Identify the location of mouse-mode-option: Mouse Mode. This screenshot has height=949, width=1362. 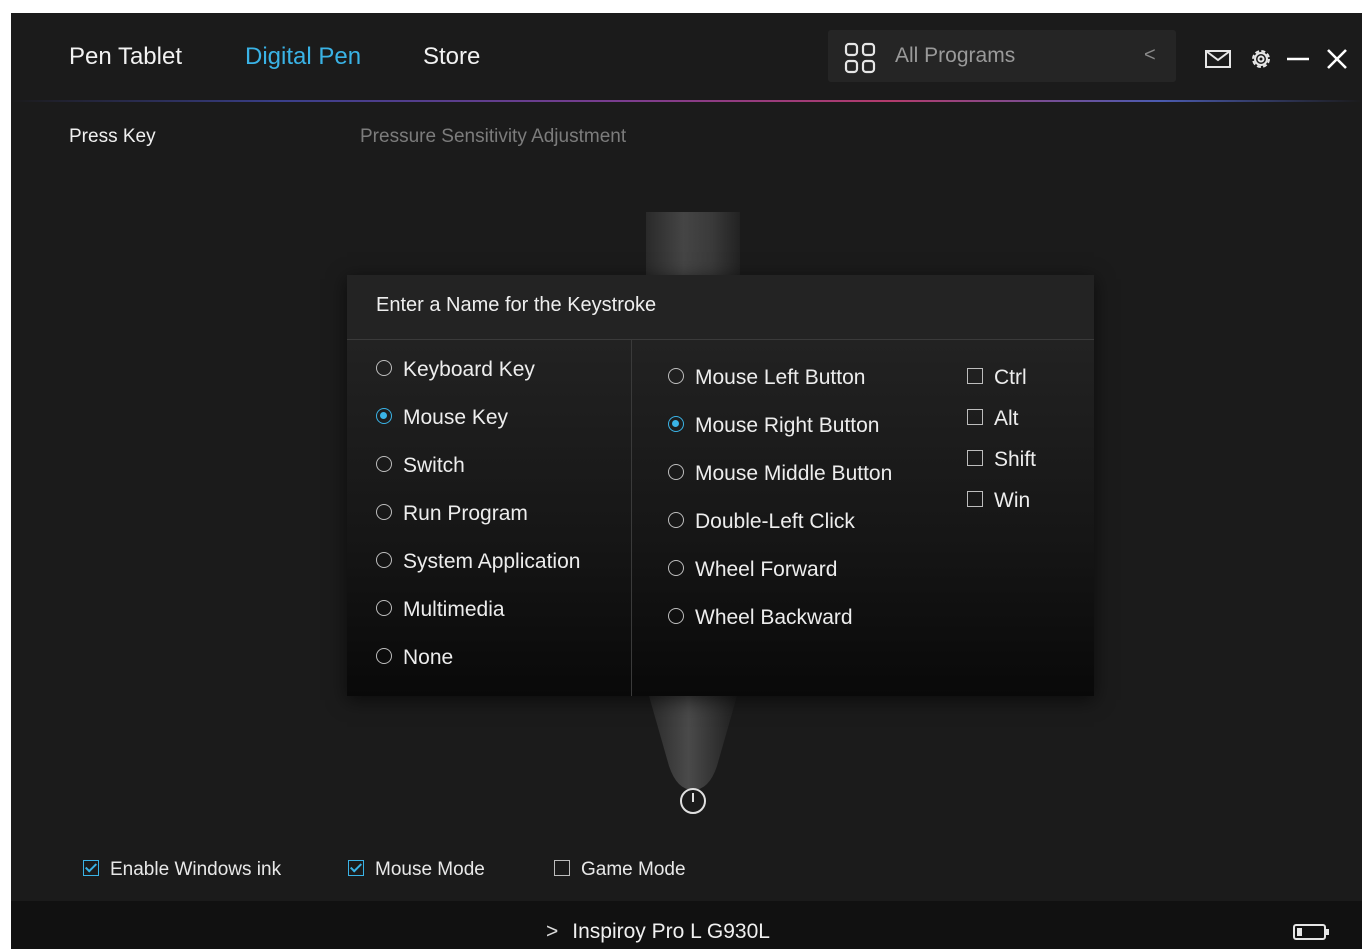
(416, 870).